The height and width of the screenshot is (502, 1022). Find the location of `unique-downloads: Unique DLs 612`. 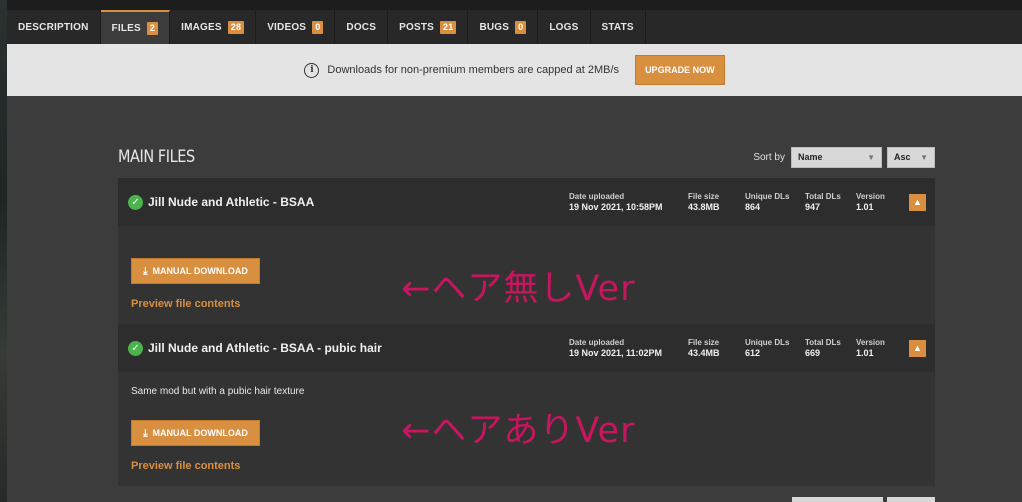

unique-downloads: Unique DLs 612 is located at coordinates (767, 348).